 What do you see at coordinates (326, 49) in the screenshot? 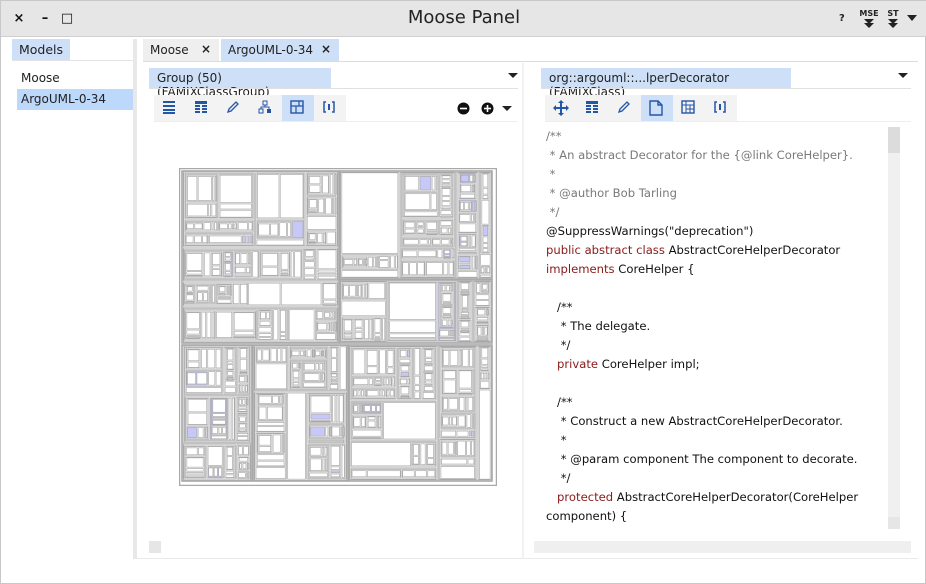
I see `close-tab-icon: ×` at bounding box center [326, 49].